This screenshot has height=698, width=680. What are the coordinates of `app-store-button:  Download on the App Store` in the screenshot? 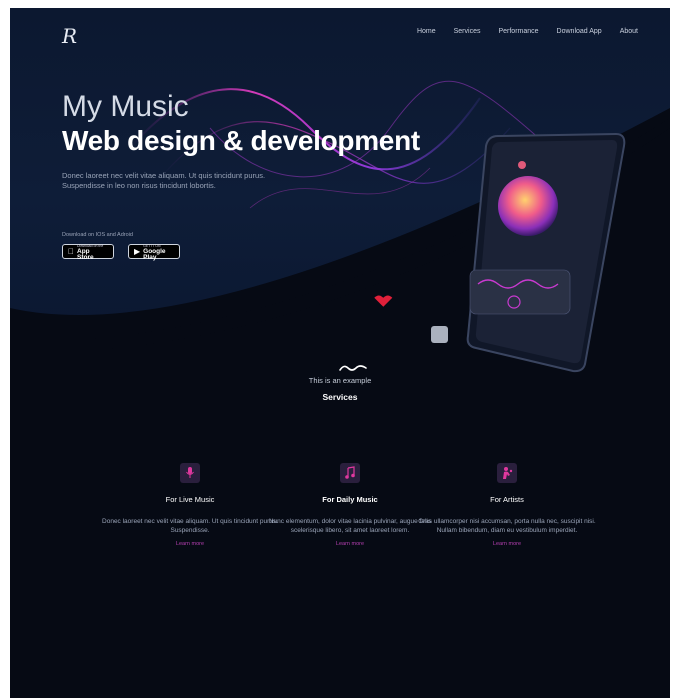 It's located at (88, 252).